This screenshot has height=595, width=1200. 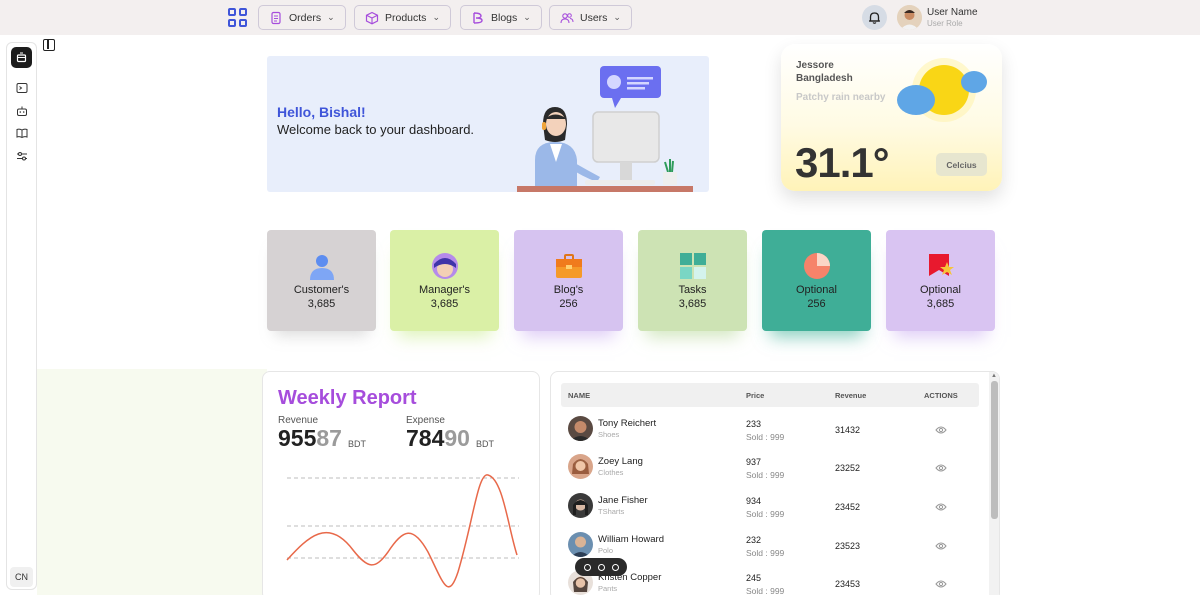 I want to click on table-header: NAME Price Revenue ACTIONS, so click(x=770, y=395).